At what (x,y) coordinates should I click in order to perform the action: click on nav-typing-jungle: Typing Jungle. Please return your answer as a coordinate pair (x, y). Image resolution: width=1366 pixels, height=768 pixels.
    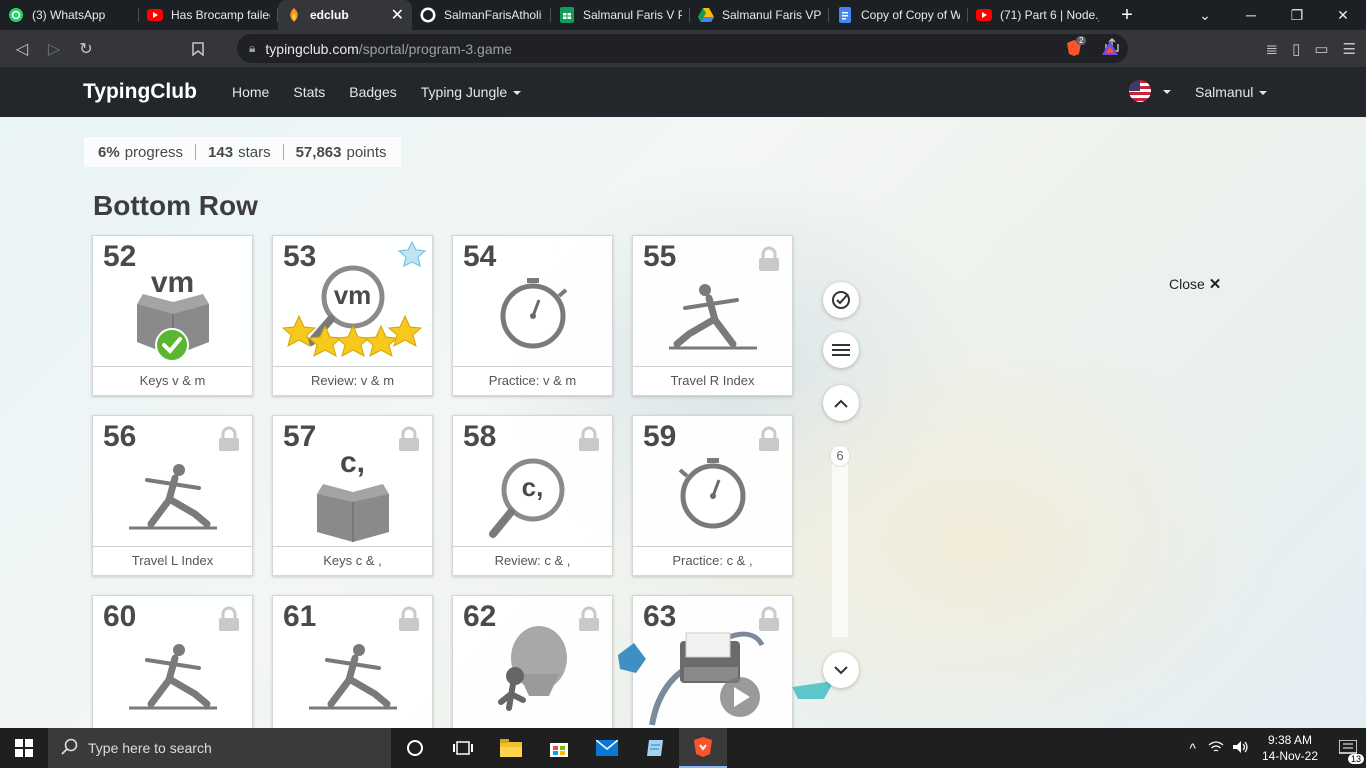
    Looking at the image, I should click on (471, 92).